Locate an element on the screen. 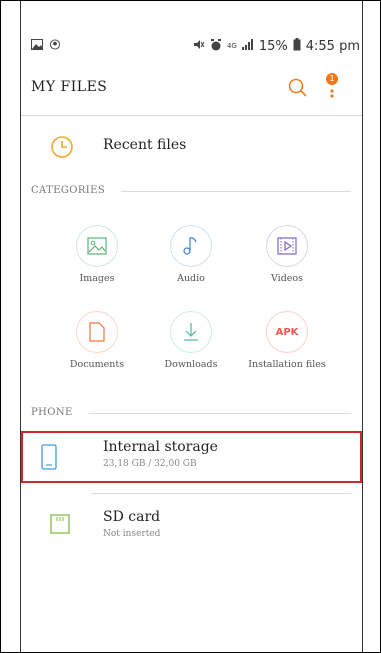  battery-percent: 15% is located at coordinates (273, 46).